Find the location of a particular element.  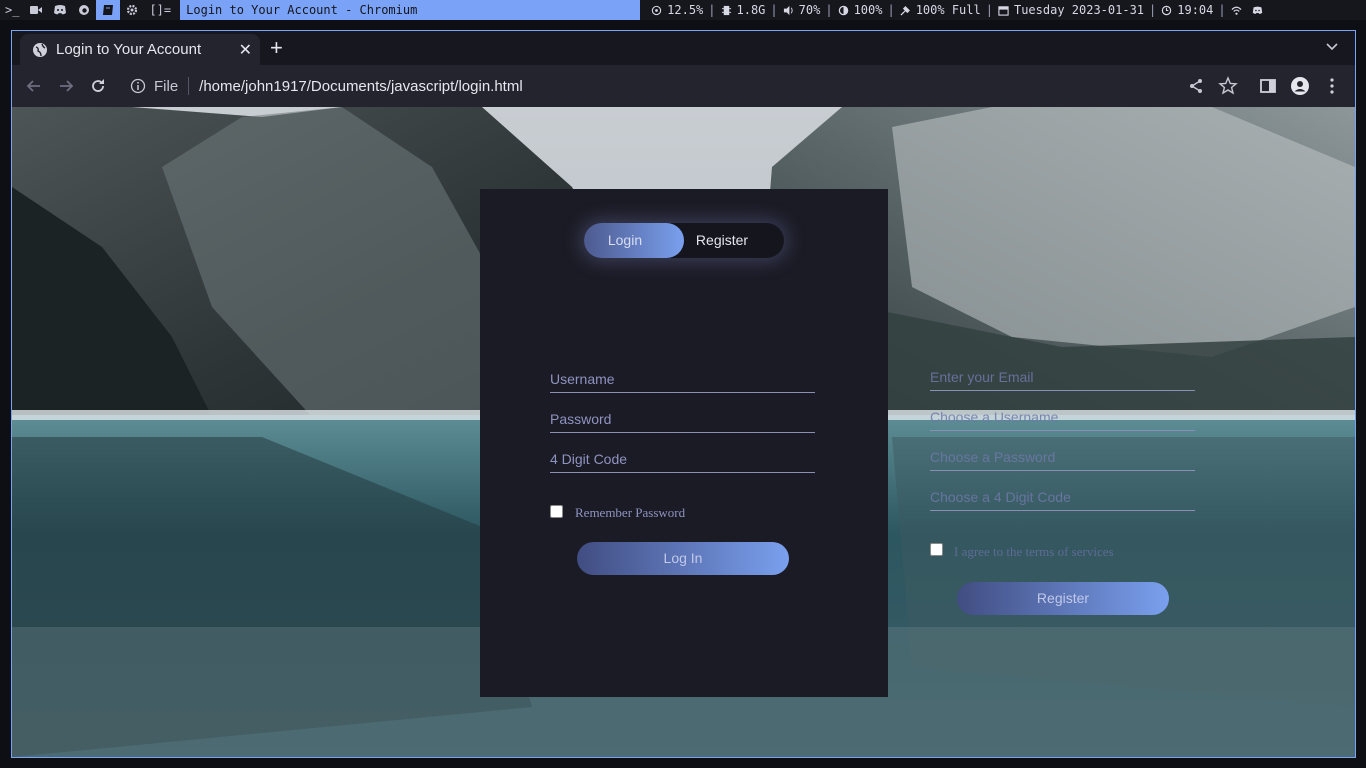

tab-login: Login to Your Account ✕ is located at coordinates (140, 49).